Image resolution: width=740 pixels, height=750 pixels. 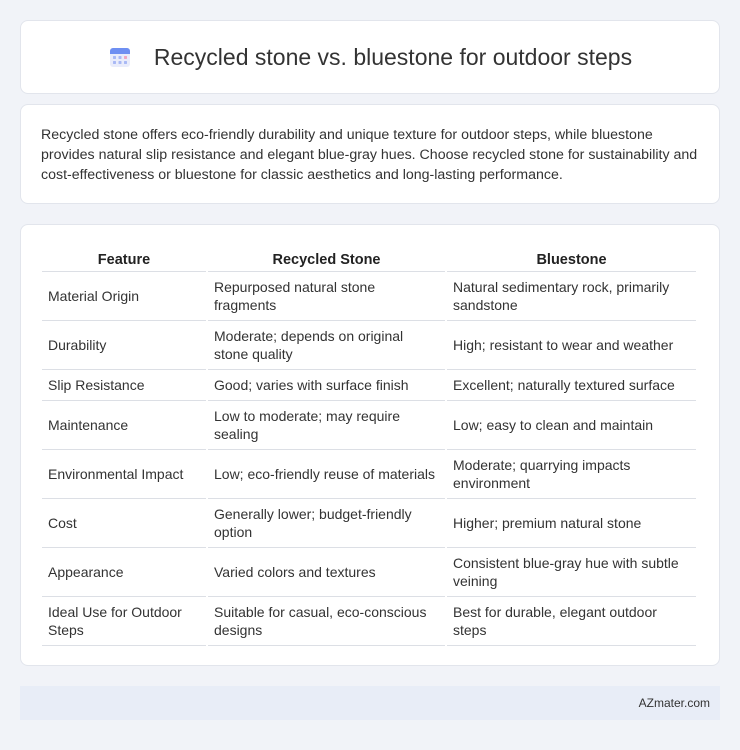 What do you see at coordinates (124, 523) in the screenshot?
I see `feature-cell: Cost` at bounding box center [124, 523].